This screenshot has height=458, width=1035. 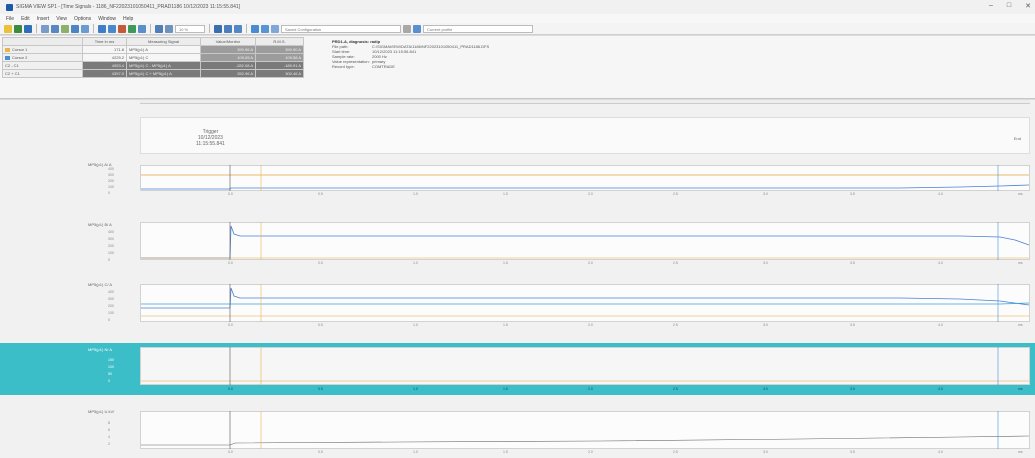 I want to click on minimize-button: –, so click(x=991, y=6).